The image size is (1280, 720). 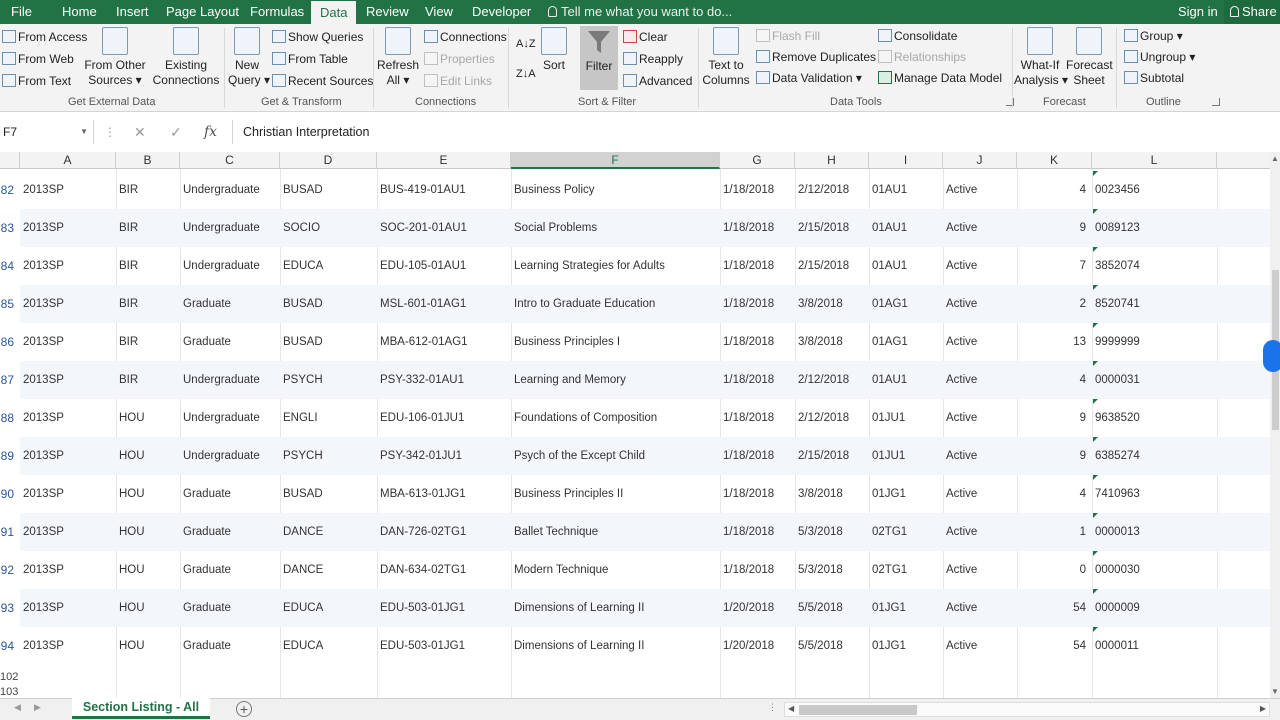 I want to click on name-box: F7 ▼, so click(x=47, y=132).